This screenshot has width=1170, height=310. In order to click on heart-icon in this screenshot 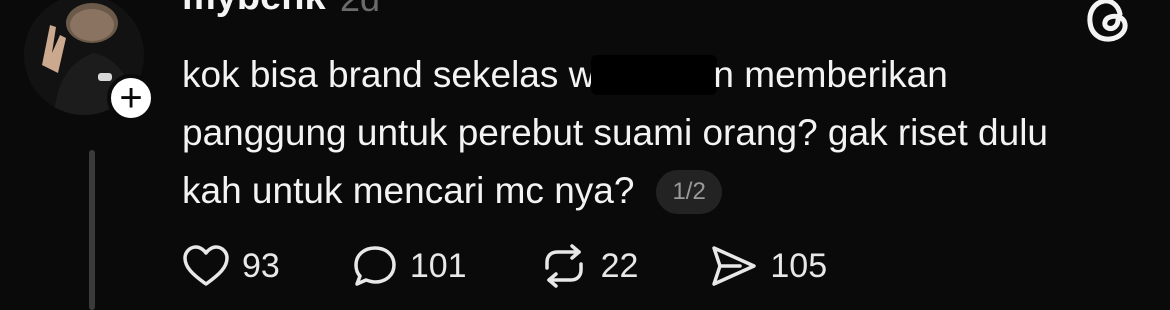, I will do `click(206, 265)`.